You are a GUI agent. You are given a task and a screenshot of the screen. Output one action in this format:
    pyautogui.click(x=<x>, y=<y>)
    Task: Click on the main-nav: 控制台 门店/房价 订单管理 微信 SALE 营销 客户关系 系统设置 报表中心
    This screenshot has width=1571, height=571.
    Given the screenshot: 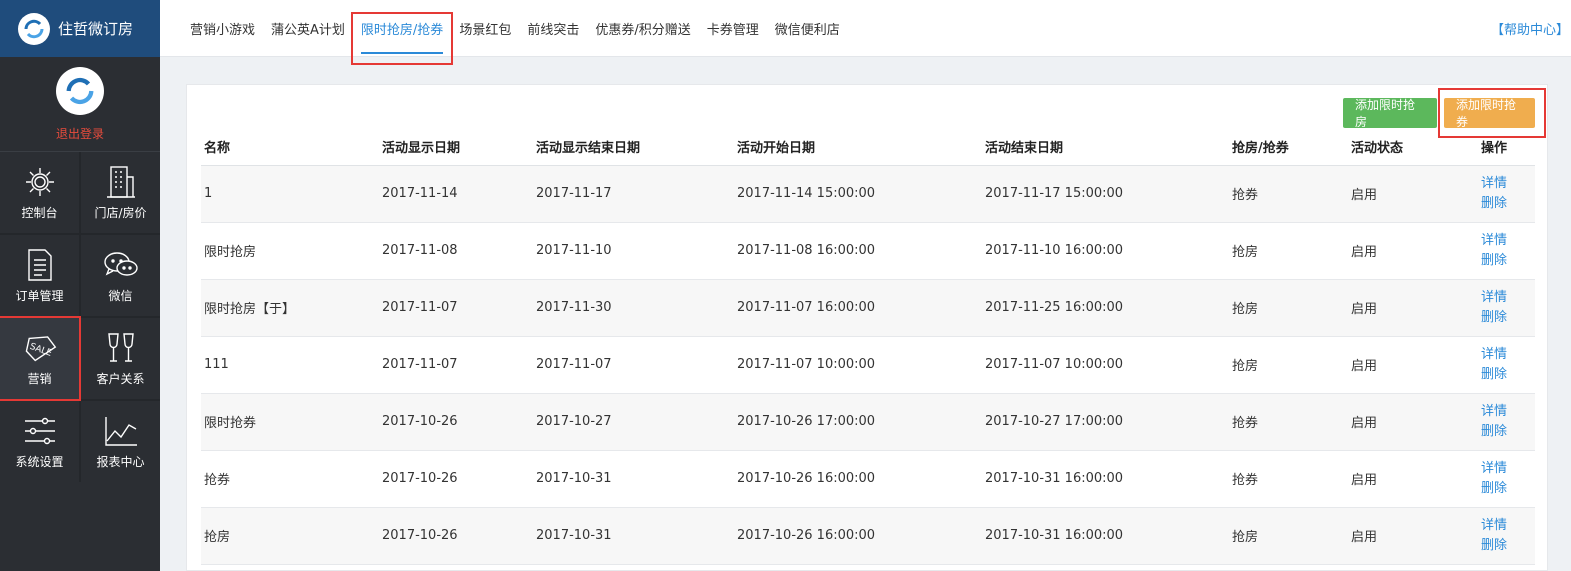 What is the action you would take?
    pyautogui.click(x=80, y=317)
    